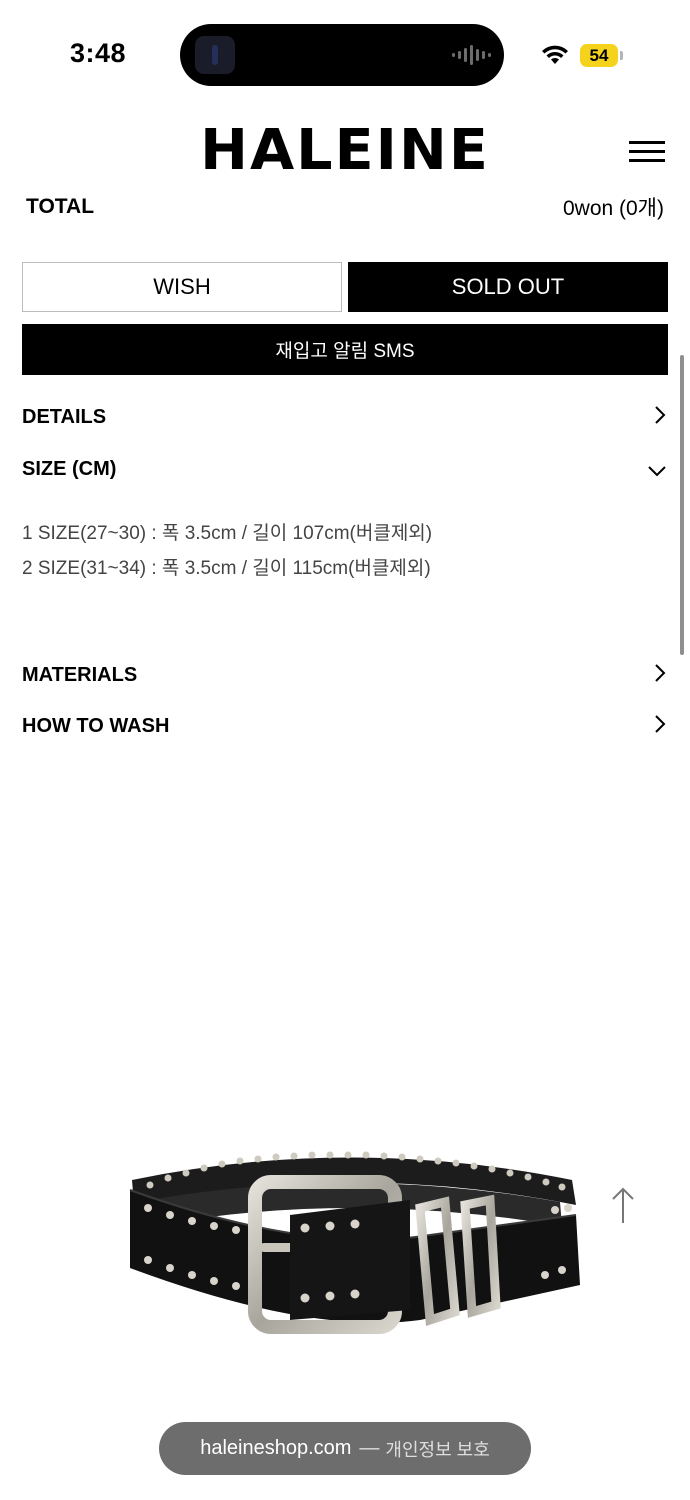 Image resolution: width=690 pixels, height=1500 pixels. I want to click on materials-label: MATERIALS, so click(80, 675).